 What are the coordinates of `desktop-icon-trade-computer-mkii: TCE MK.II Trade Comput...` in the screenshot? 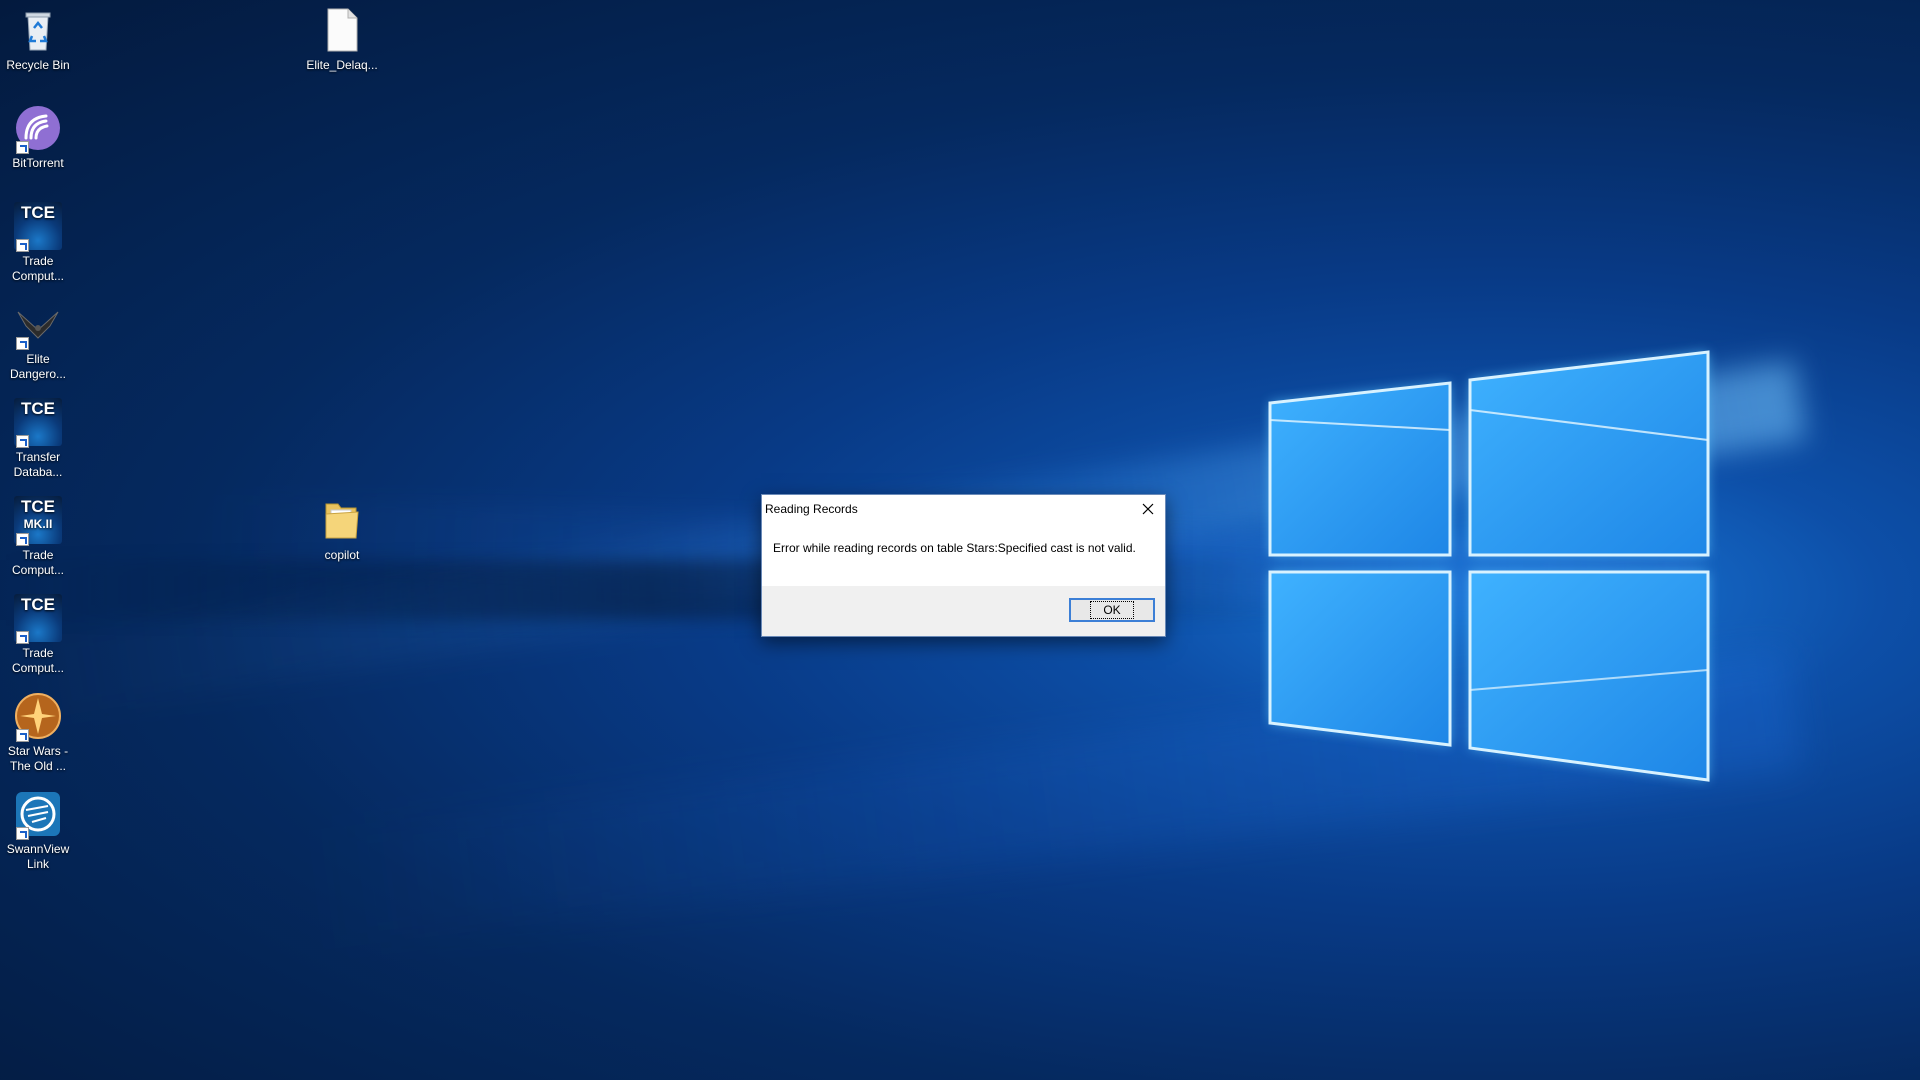 It's located at (38, 537).